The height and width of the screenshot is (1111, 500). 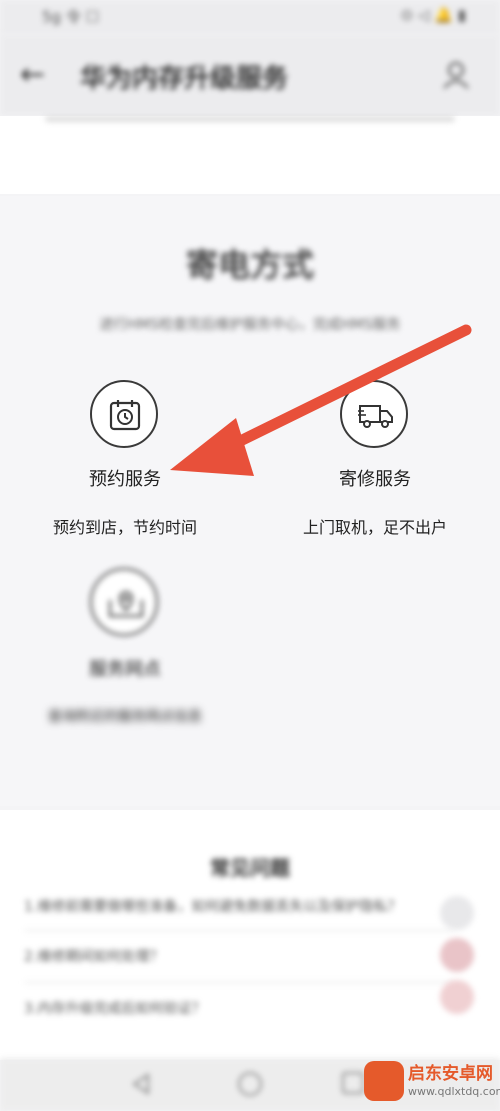 What do you see at coordinates (450, 1074) in the screenshot?
I see `watermark-name: 启东安卓网` at bounding box center [450, 1074].